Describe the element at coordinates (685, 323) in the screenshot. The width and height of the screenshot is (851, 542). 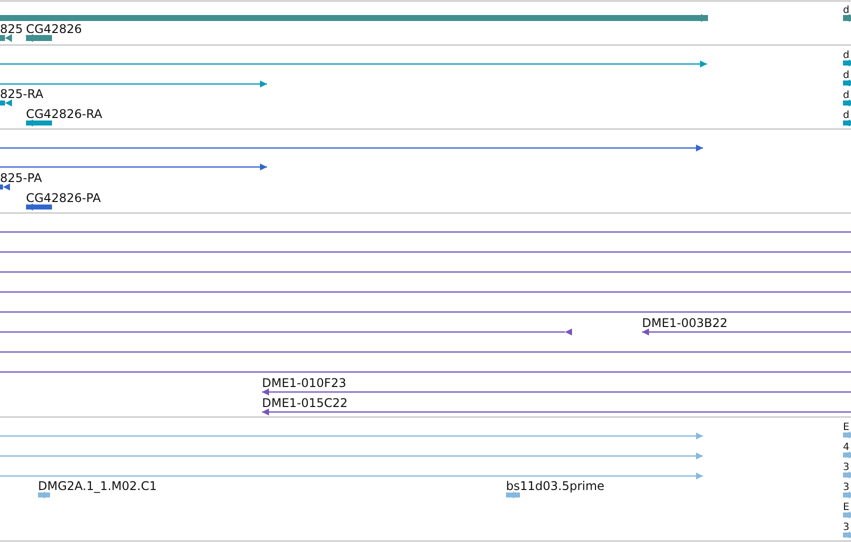
I see `feature-label: DME1-003B22` at that location.